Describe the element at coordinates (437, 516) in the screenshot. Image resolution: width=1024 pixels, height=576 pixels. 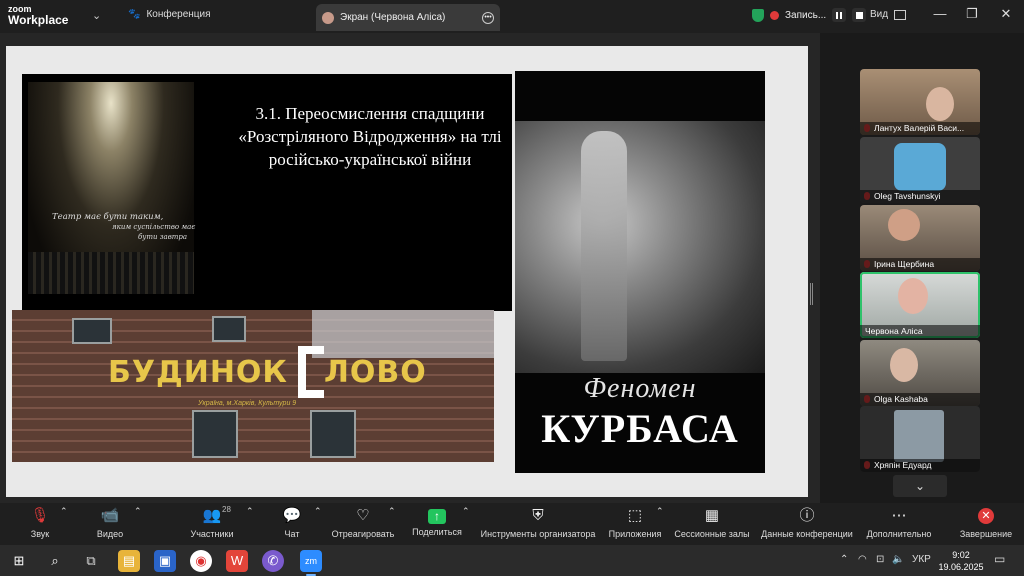
I see `share-arrow-icon: ↑` at that location.